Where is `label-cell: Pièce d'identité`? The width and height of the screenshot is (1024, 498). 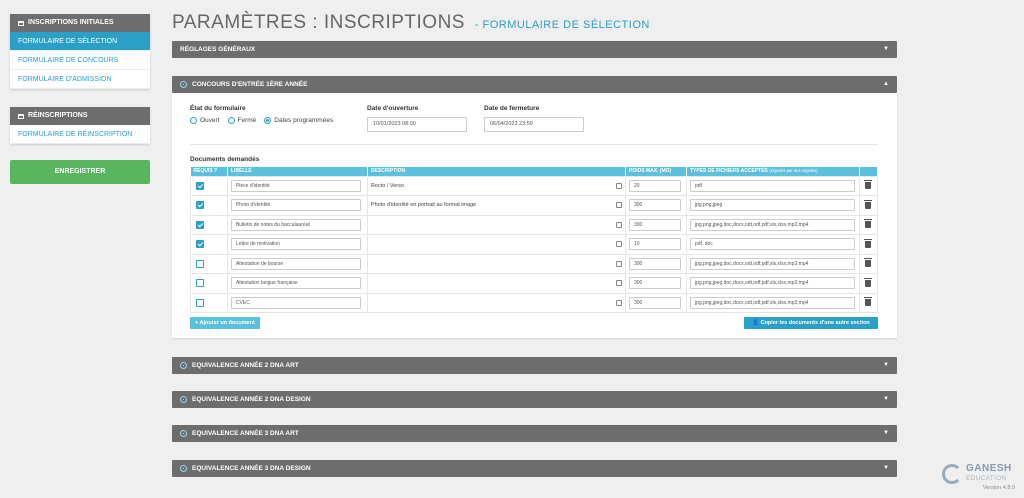
label-cell: Pièce d'identité is located at coordinates (297, 185).